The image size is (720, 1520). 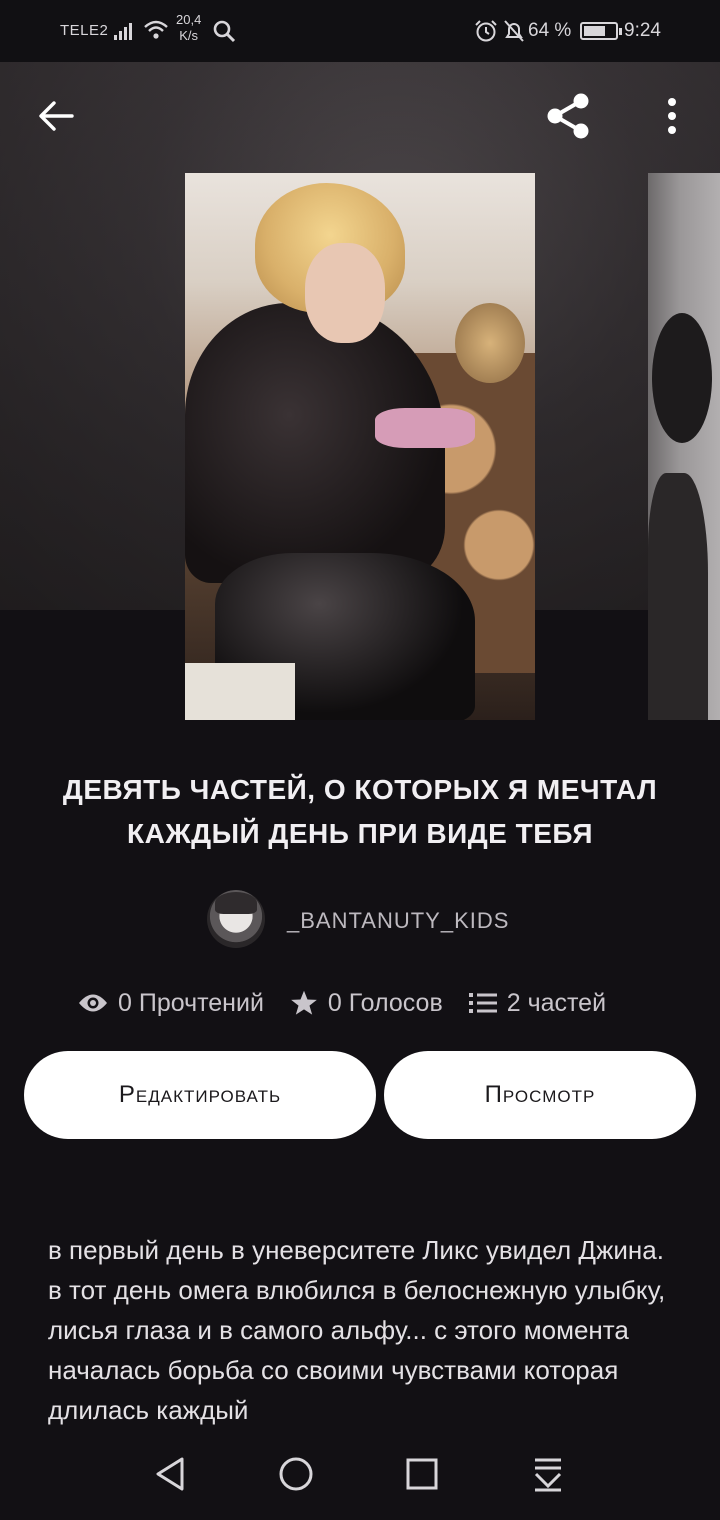 I want to click on parts-stat: 2 частей, so click(x=537, y=1003).